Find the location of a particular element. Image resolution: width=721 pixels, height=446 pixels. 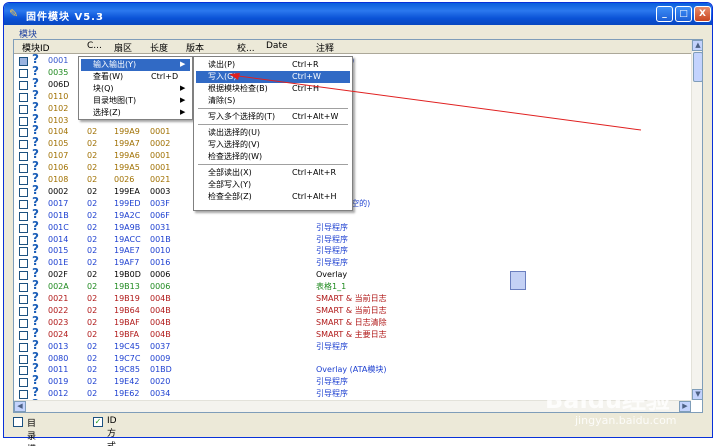

watermark-logo: Baidu经验 is located at coordinates (607, 400).